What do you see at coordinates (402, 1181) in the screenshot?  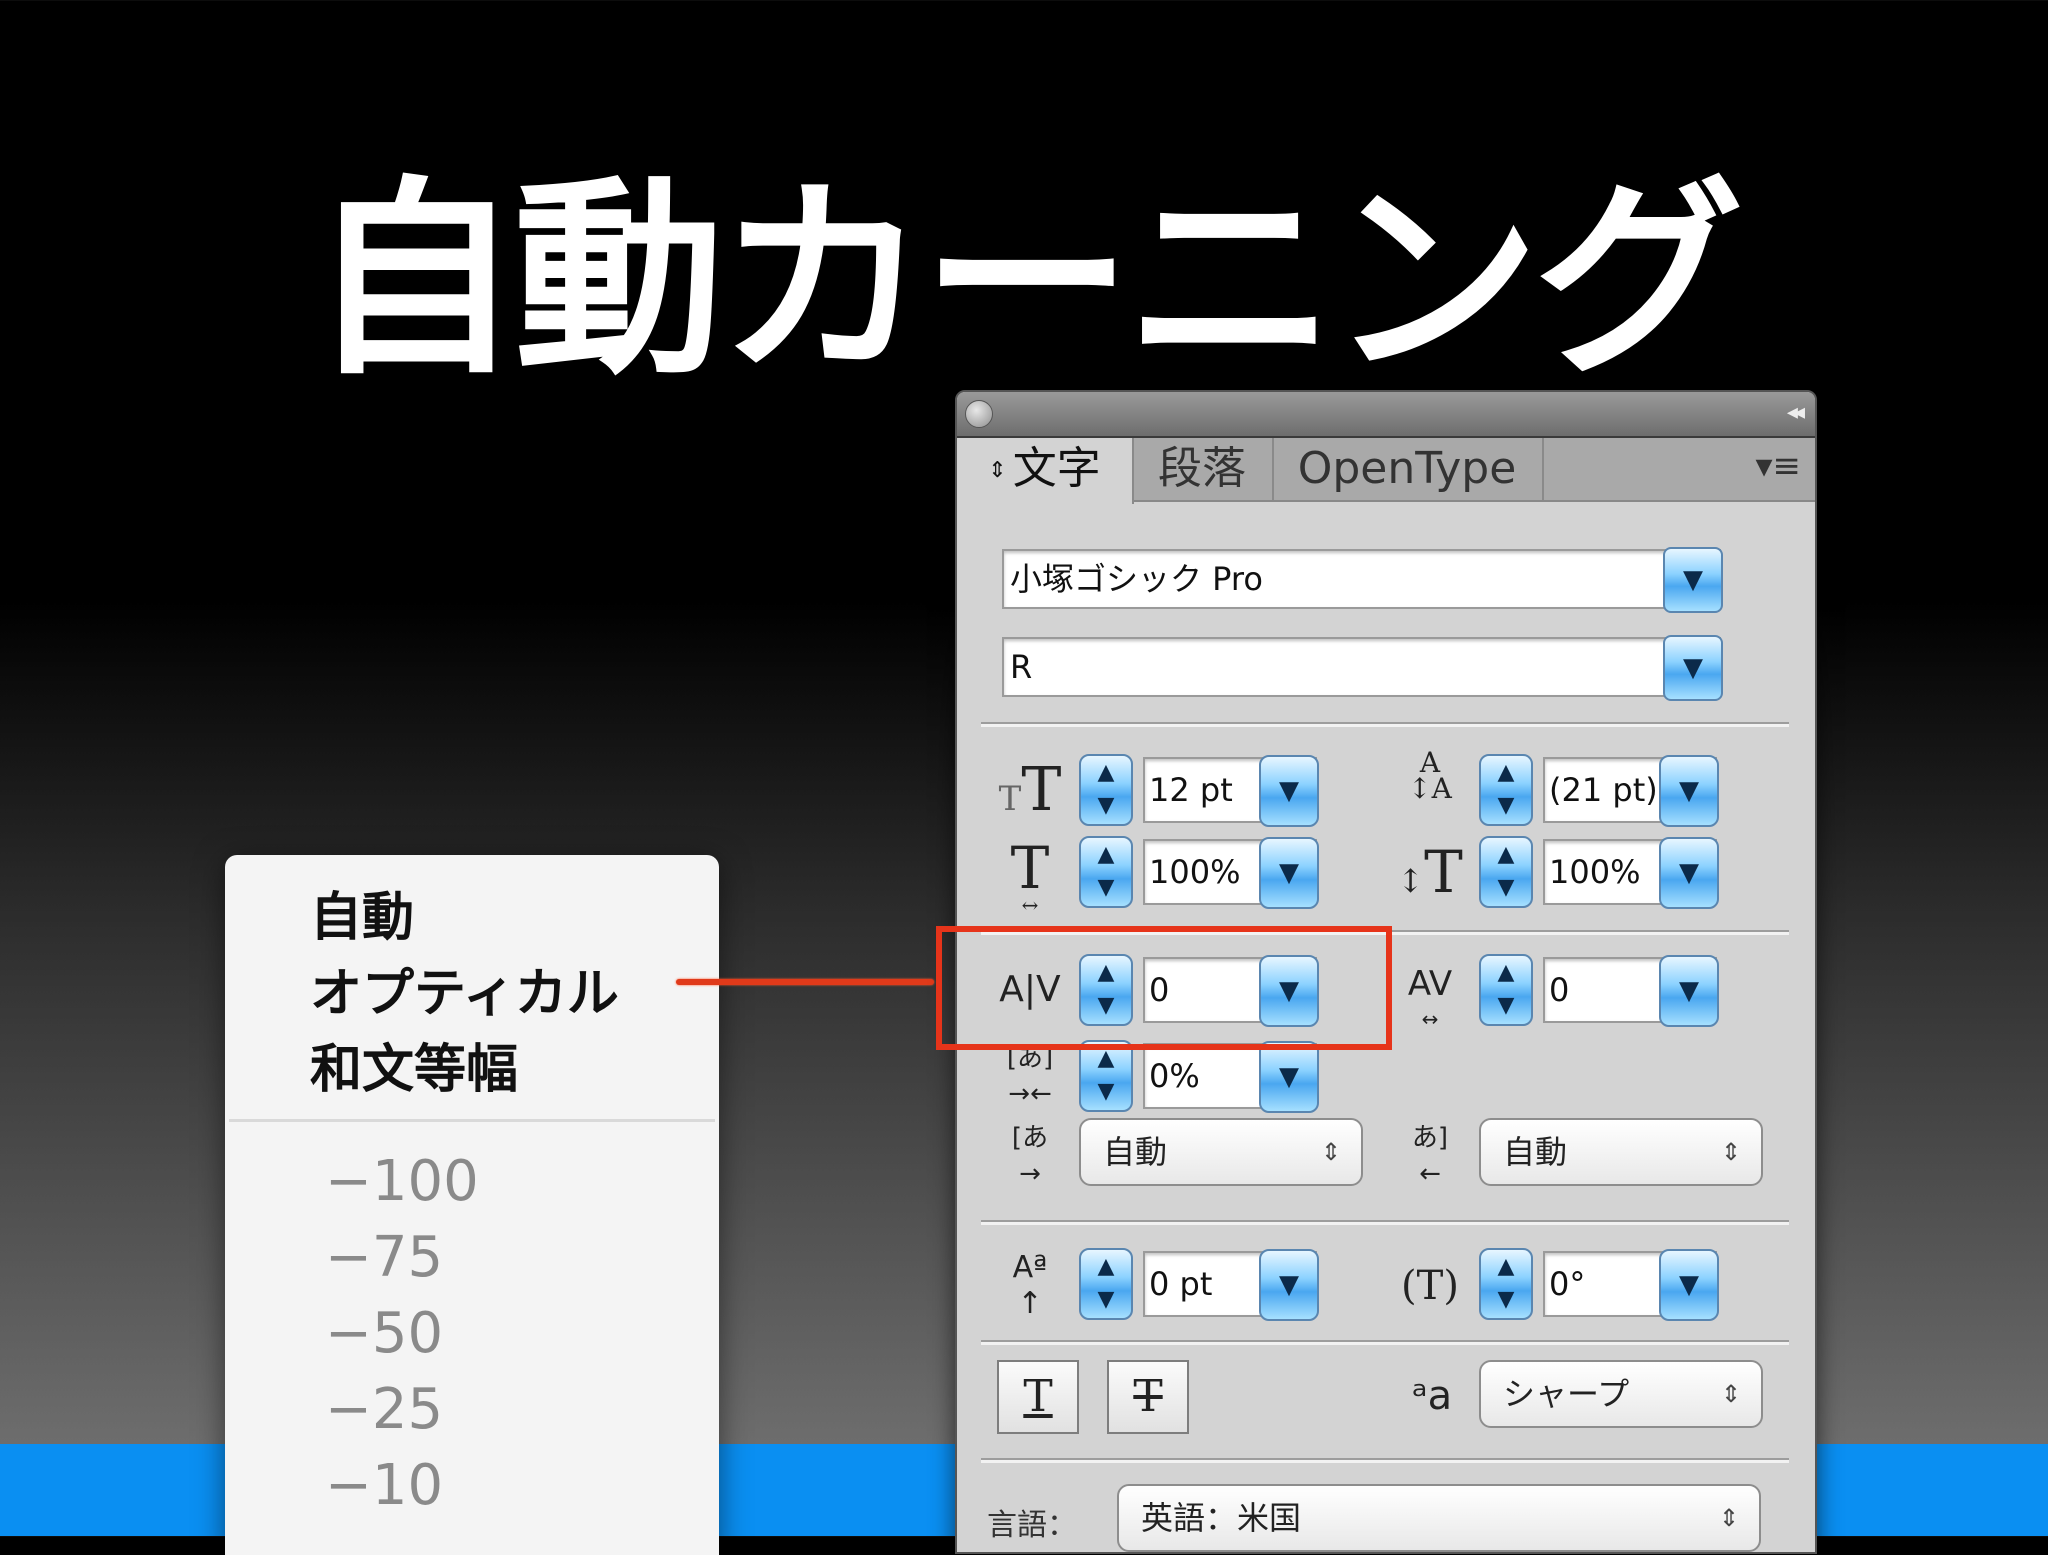 I see `menu-item-value: −100` at bounding box center [402, 1181].